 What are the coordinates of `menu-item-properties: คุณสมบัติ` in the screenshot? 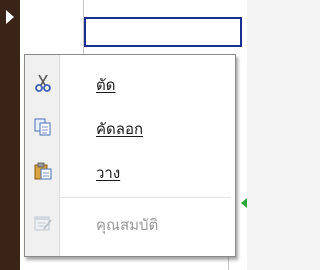 It's located at (130, 223).